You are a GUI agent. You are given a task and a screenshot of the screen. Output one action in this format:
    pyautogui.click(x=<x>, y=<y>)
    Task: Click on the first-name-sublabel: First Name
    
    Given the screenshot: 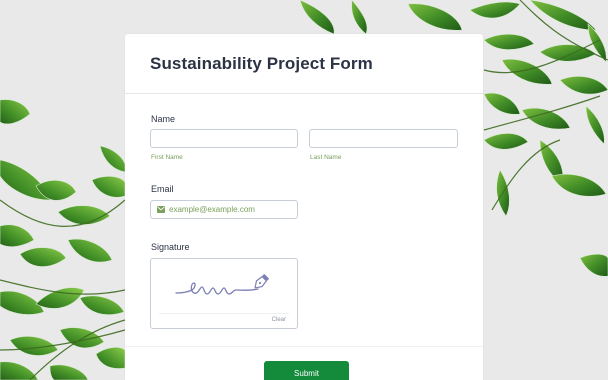 What is the action you would take?
    pyautogui.click(x=167, y=157)
    